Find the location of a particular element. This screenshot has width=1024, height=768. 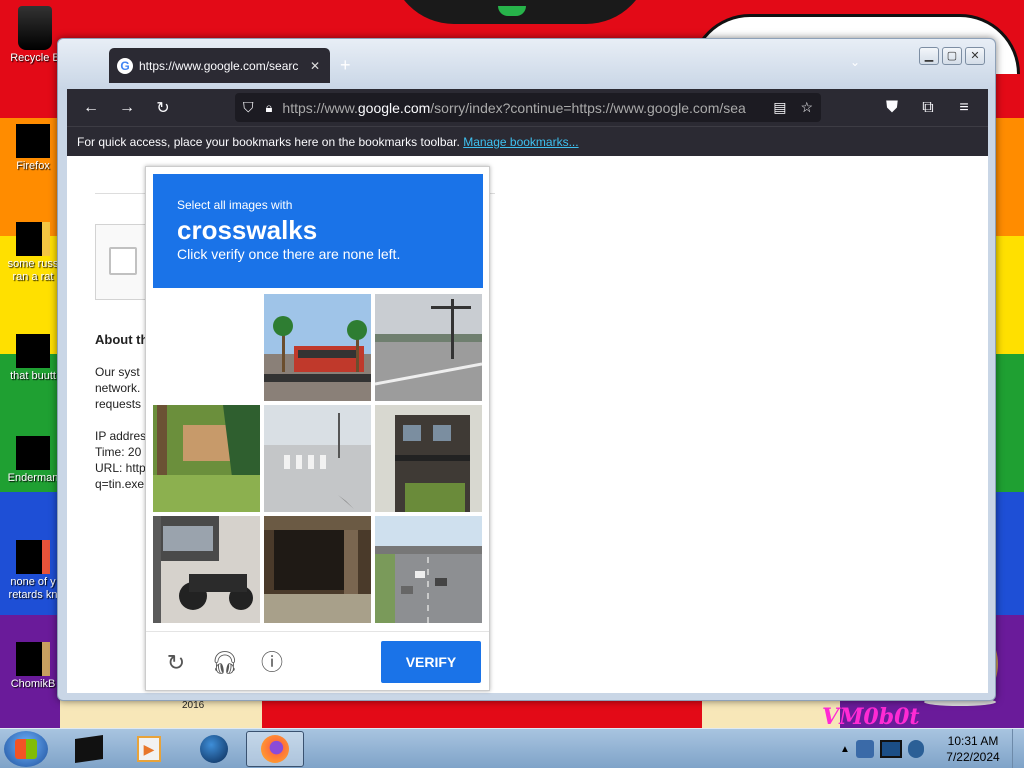

browser-tab: G https://www.google.com/searc ✕ is located at coordinates (219, 65).